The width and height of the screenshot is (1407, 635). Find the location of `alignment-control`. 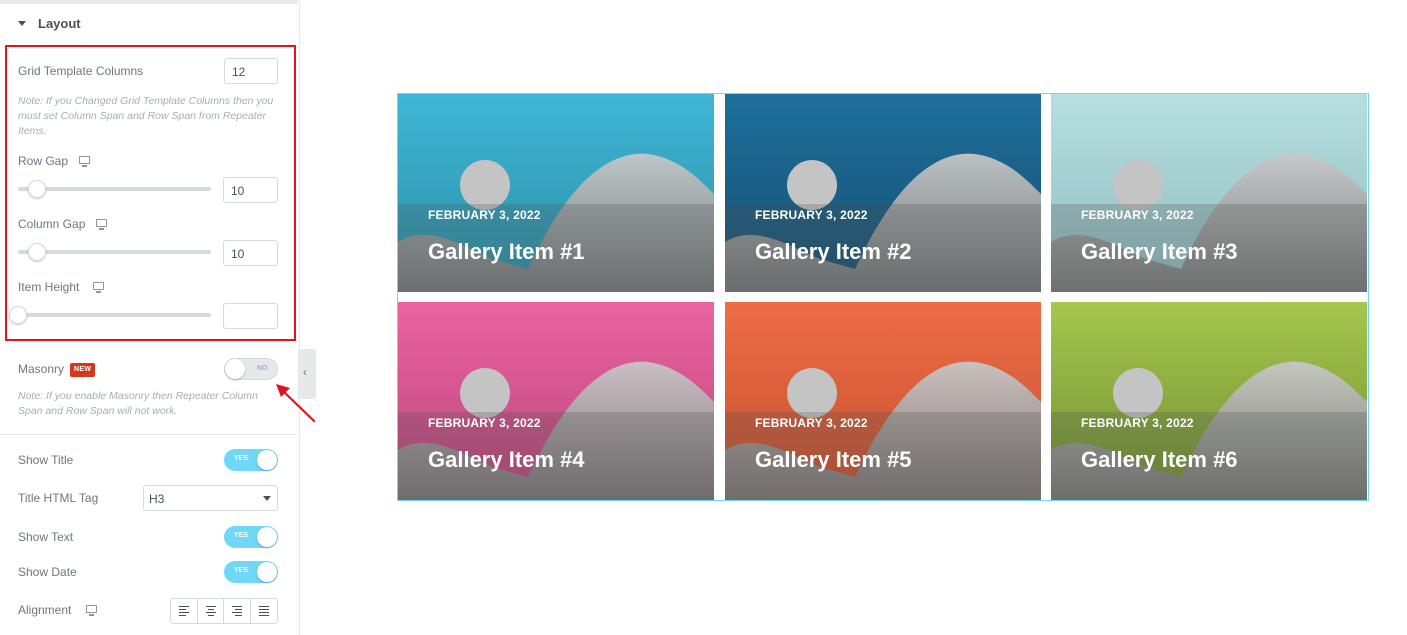

alignment-control is located at coordinates (224, 611).